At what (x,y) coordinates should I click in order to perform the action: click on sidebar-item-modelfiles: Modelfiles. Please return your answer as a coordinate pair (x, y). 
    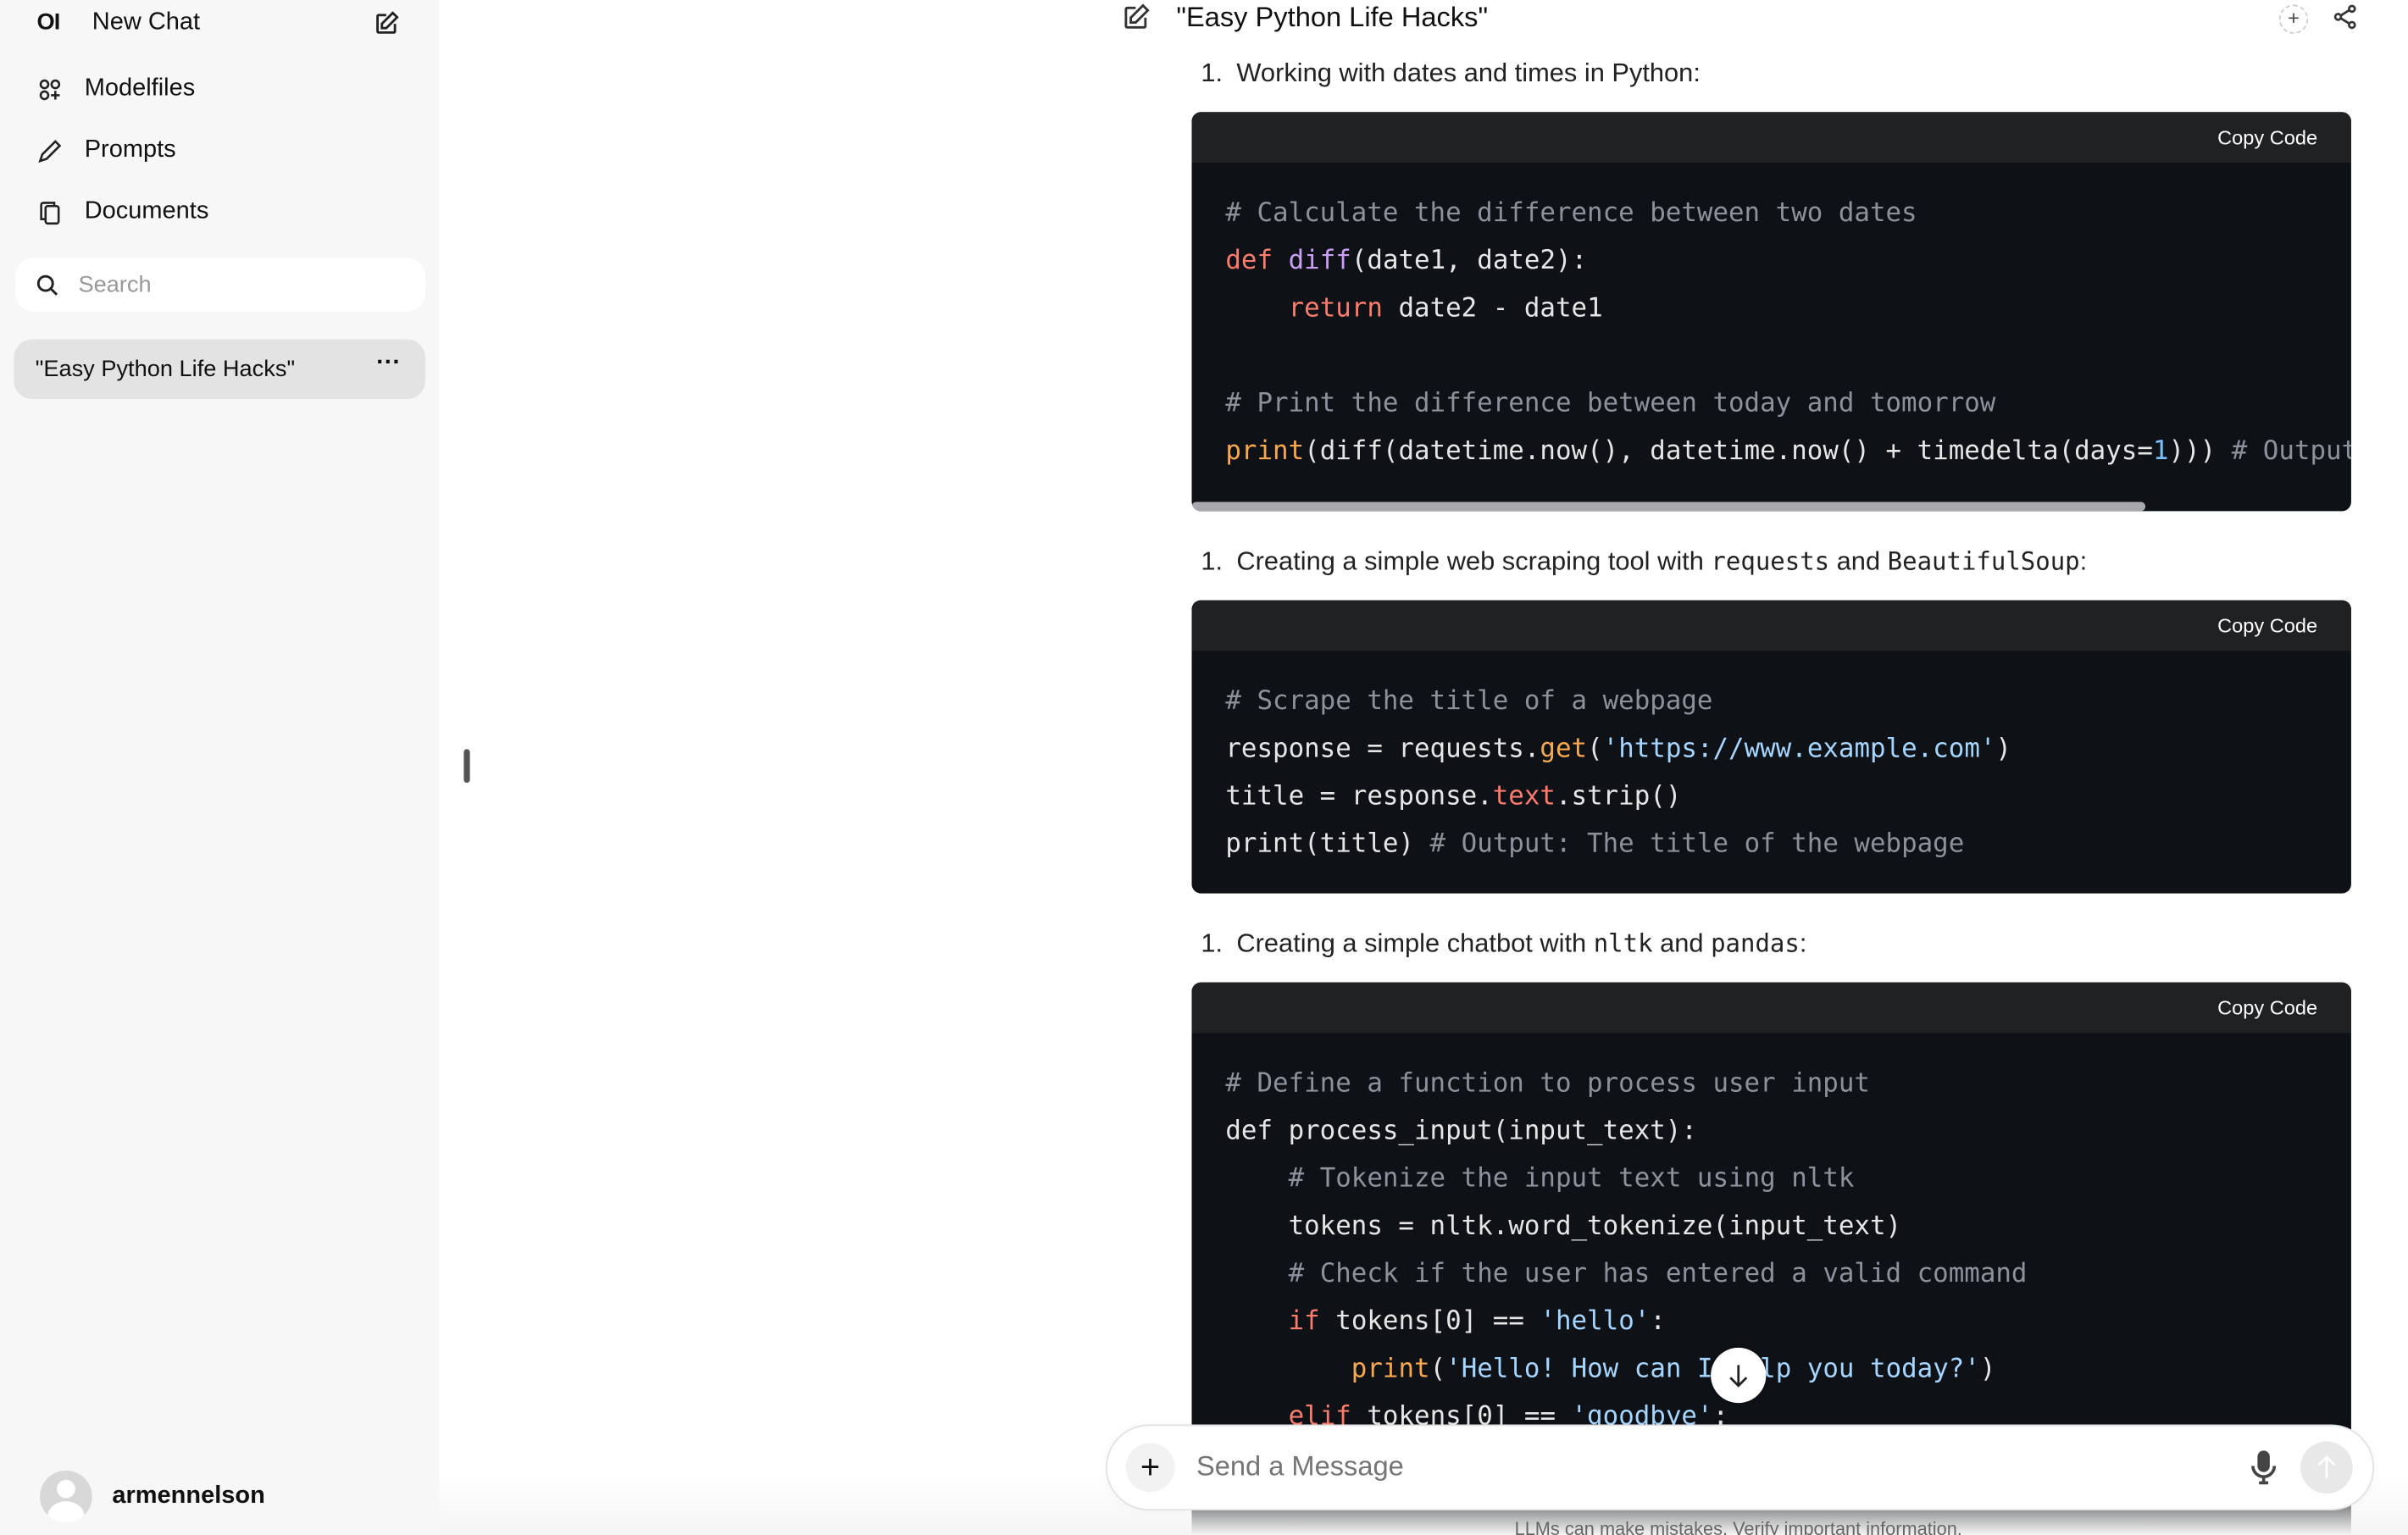
    Looking at the image, I should click on (116, 89).